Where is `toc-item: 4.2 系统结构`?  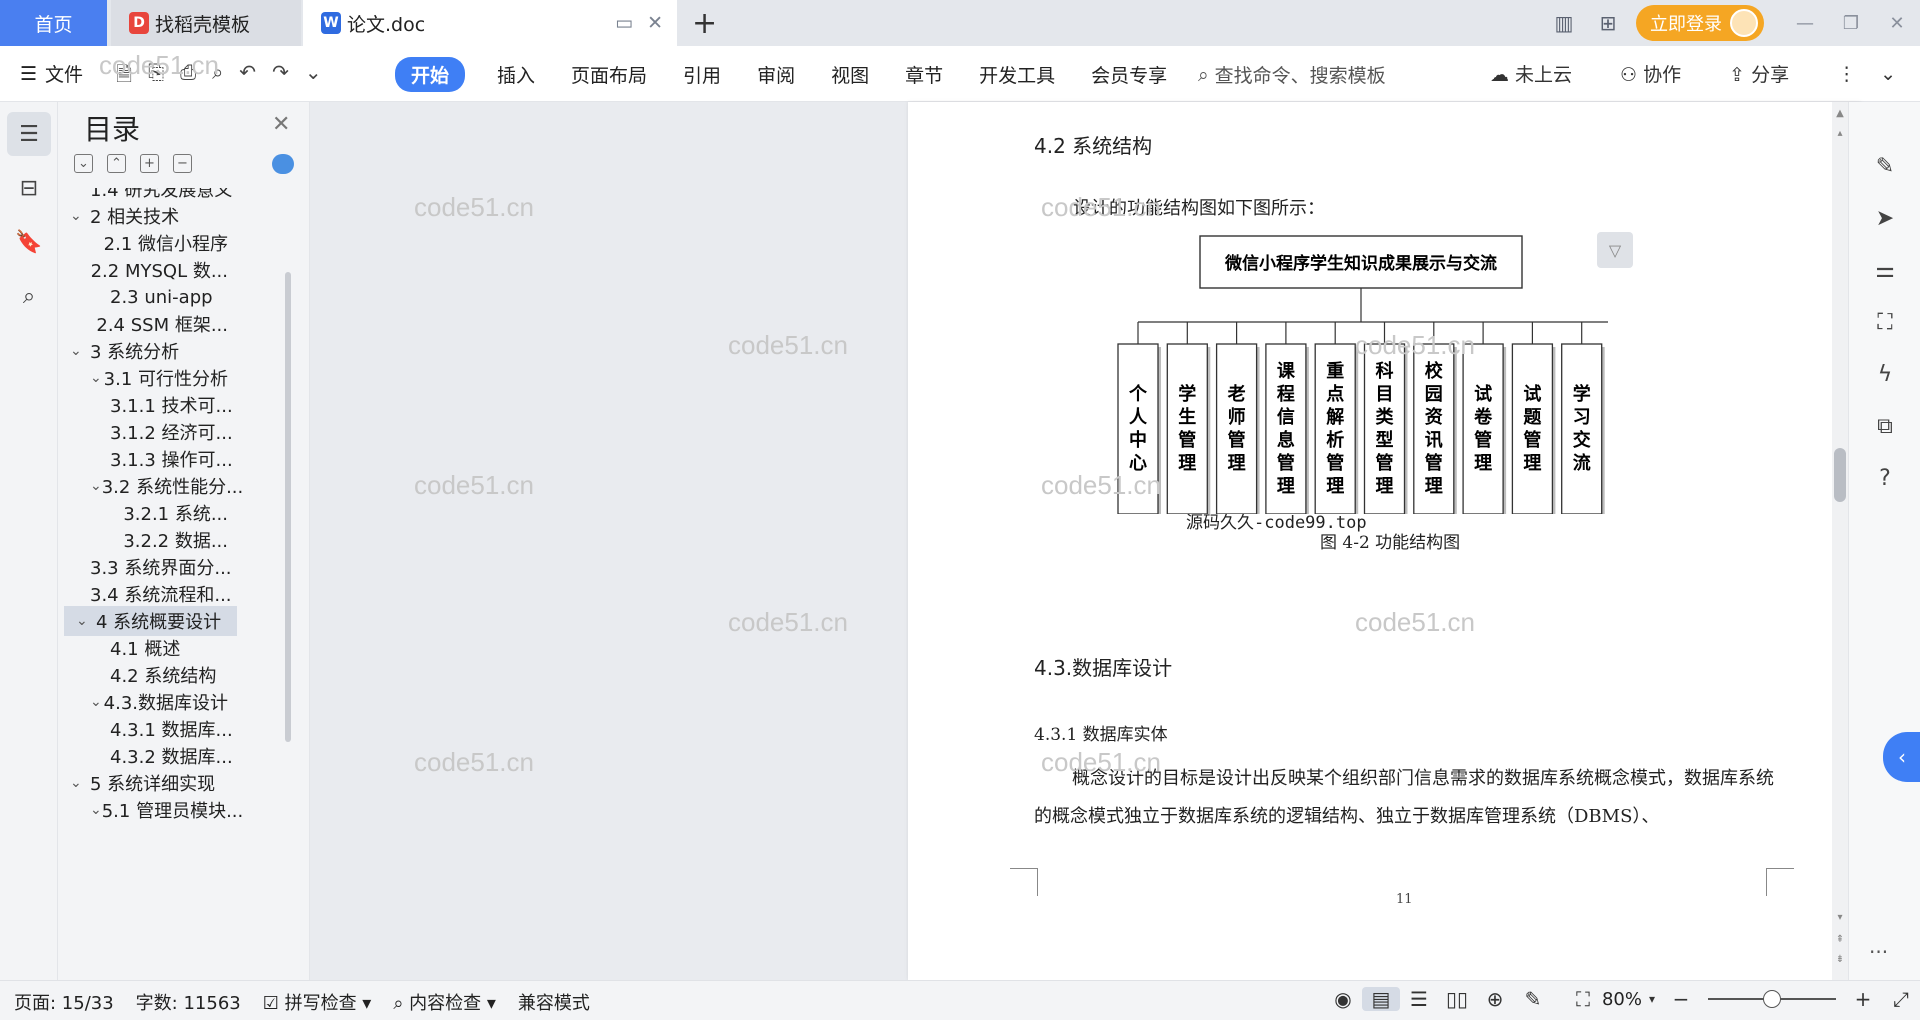
toc-item: 4.2 系统结构 is located at coordinates (143, 675).